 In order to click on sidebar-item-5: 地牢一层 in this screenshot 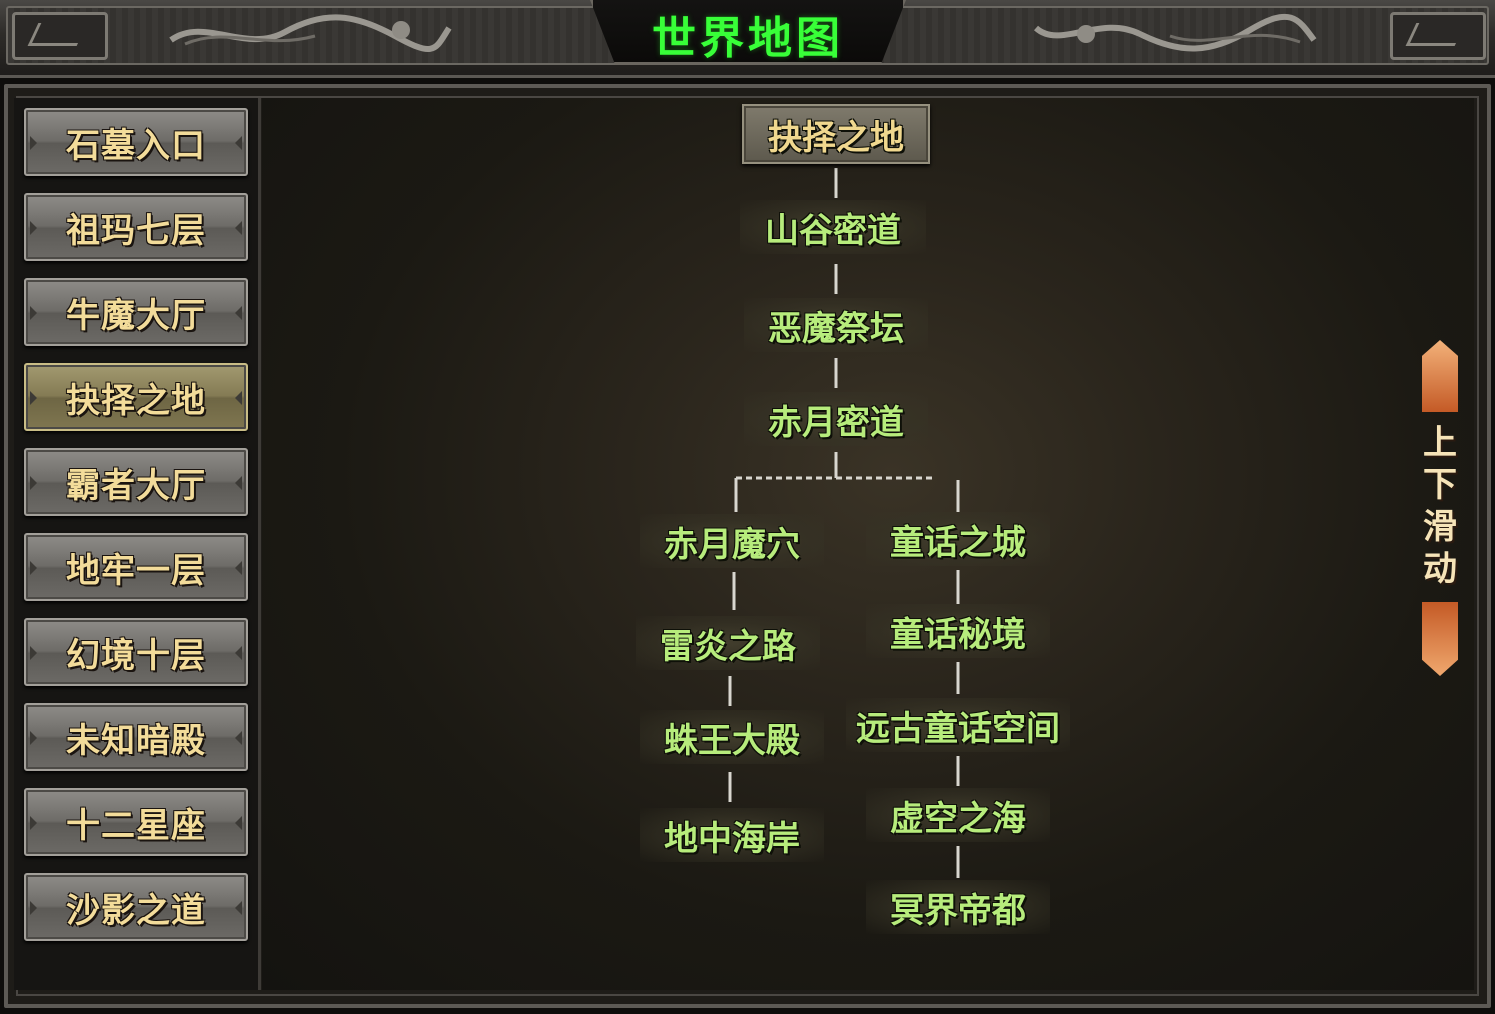, I will do `click(136, 567)`.